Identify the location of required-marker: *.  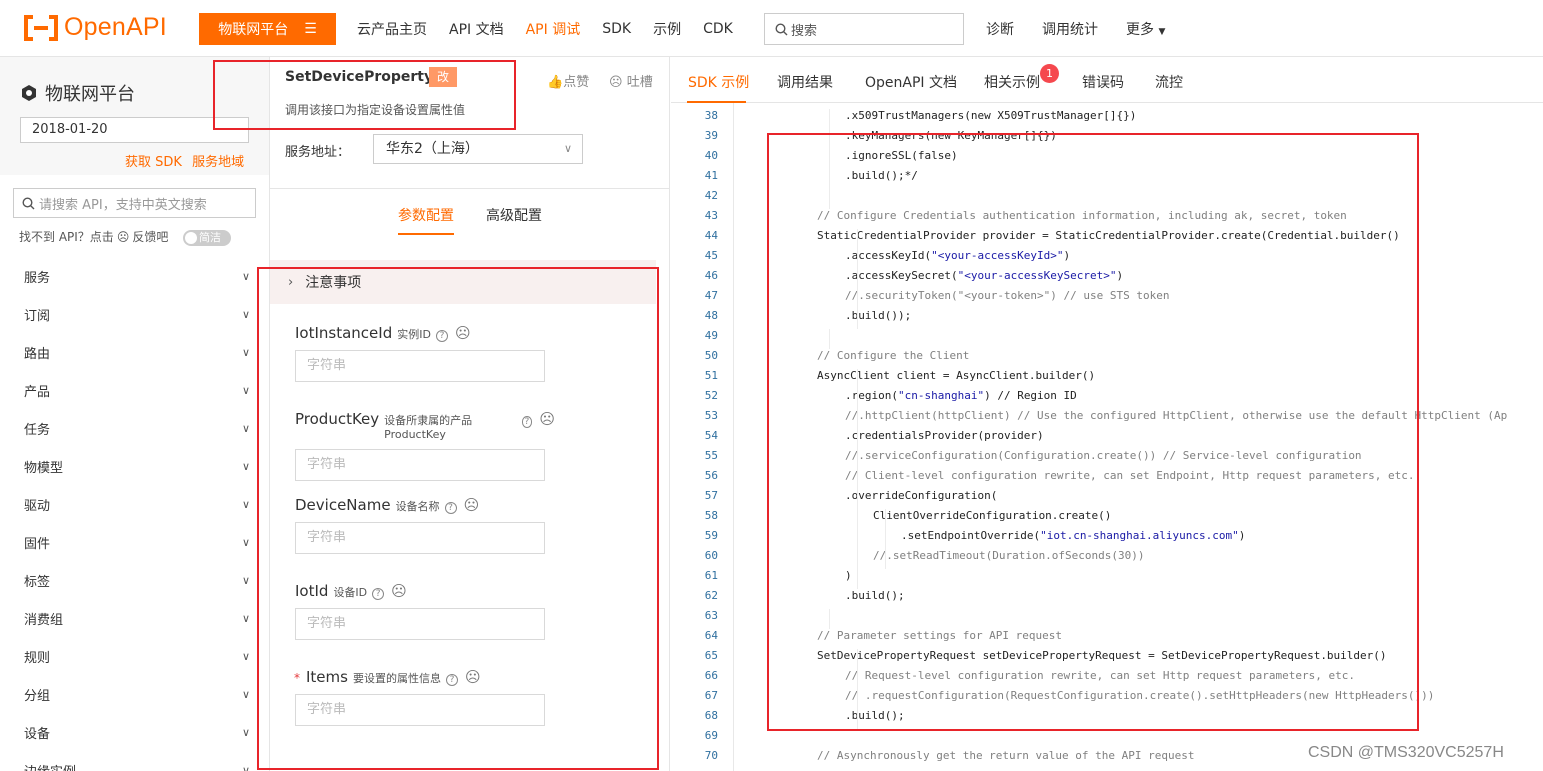
(297, 678).